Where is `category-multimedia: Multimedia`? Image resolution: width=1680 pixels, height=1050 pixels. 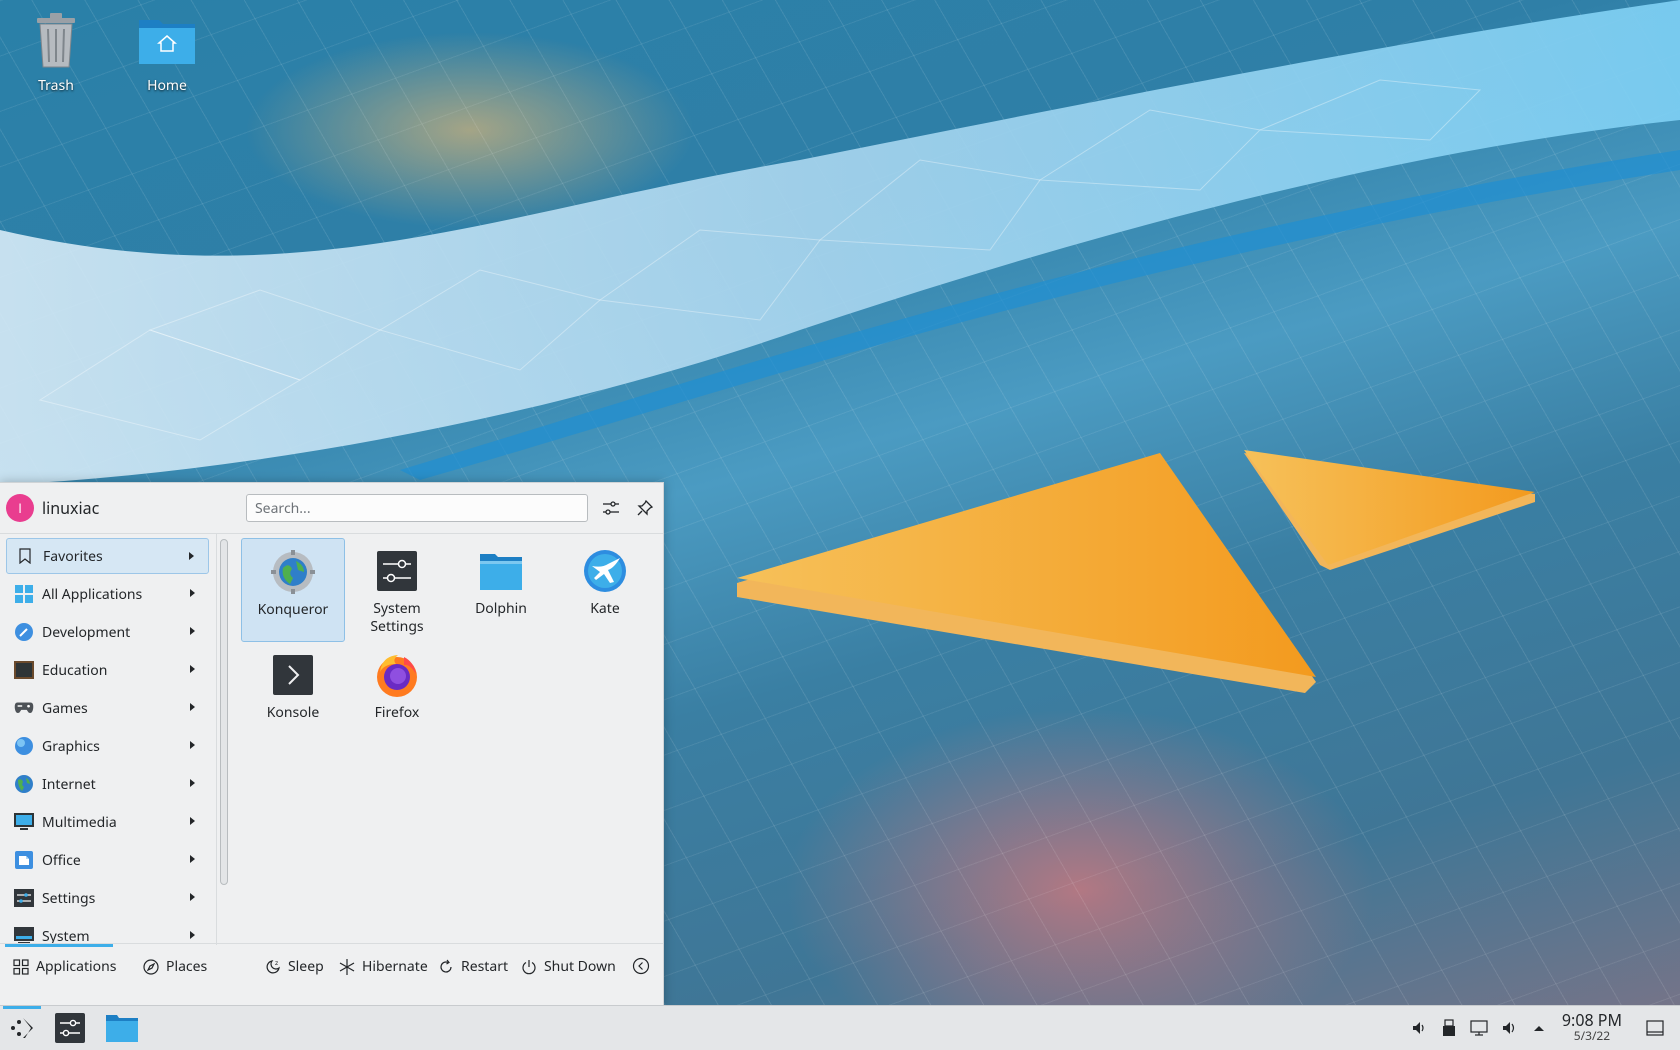 category-multimedia: Multimedia is located at coordinates (107, 822).